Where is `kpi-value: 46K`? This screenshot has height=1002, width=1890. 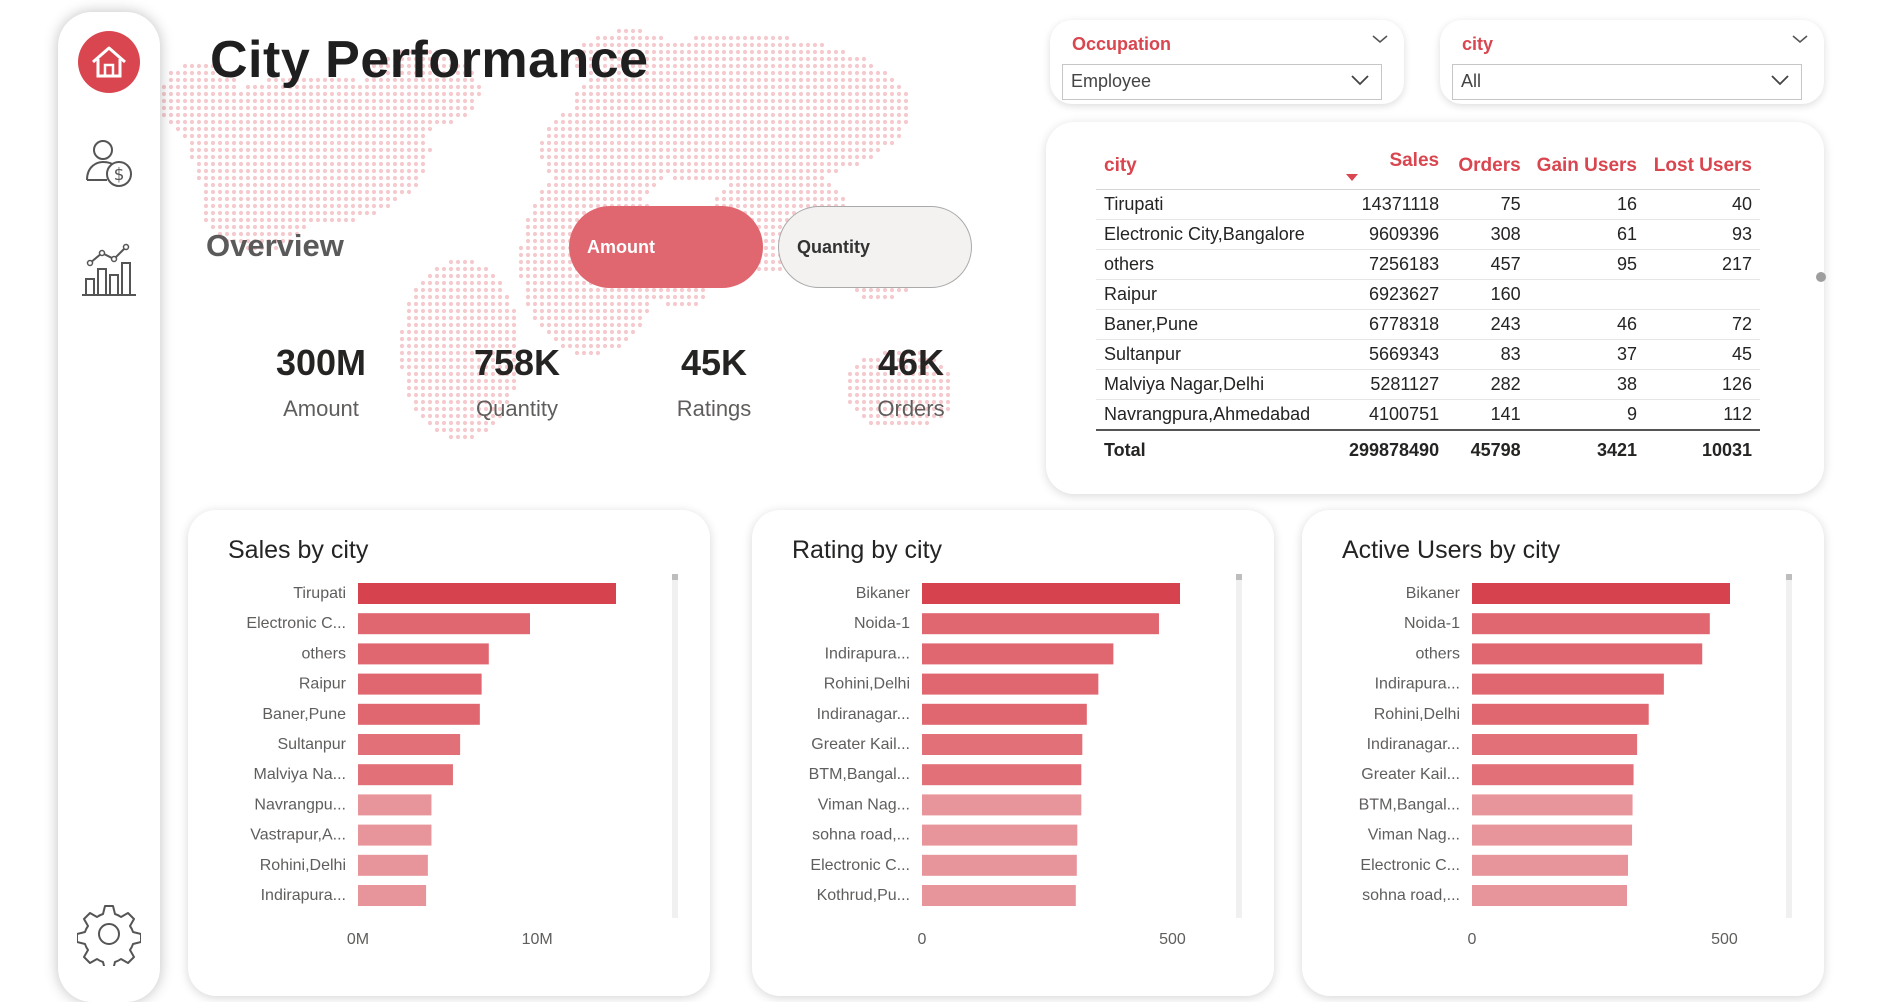 kpi-value: 46K is located at coordinates (911, 362).